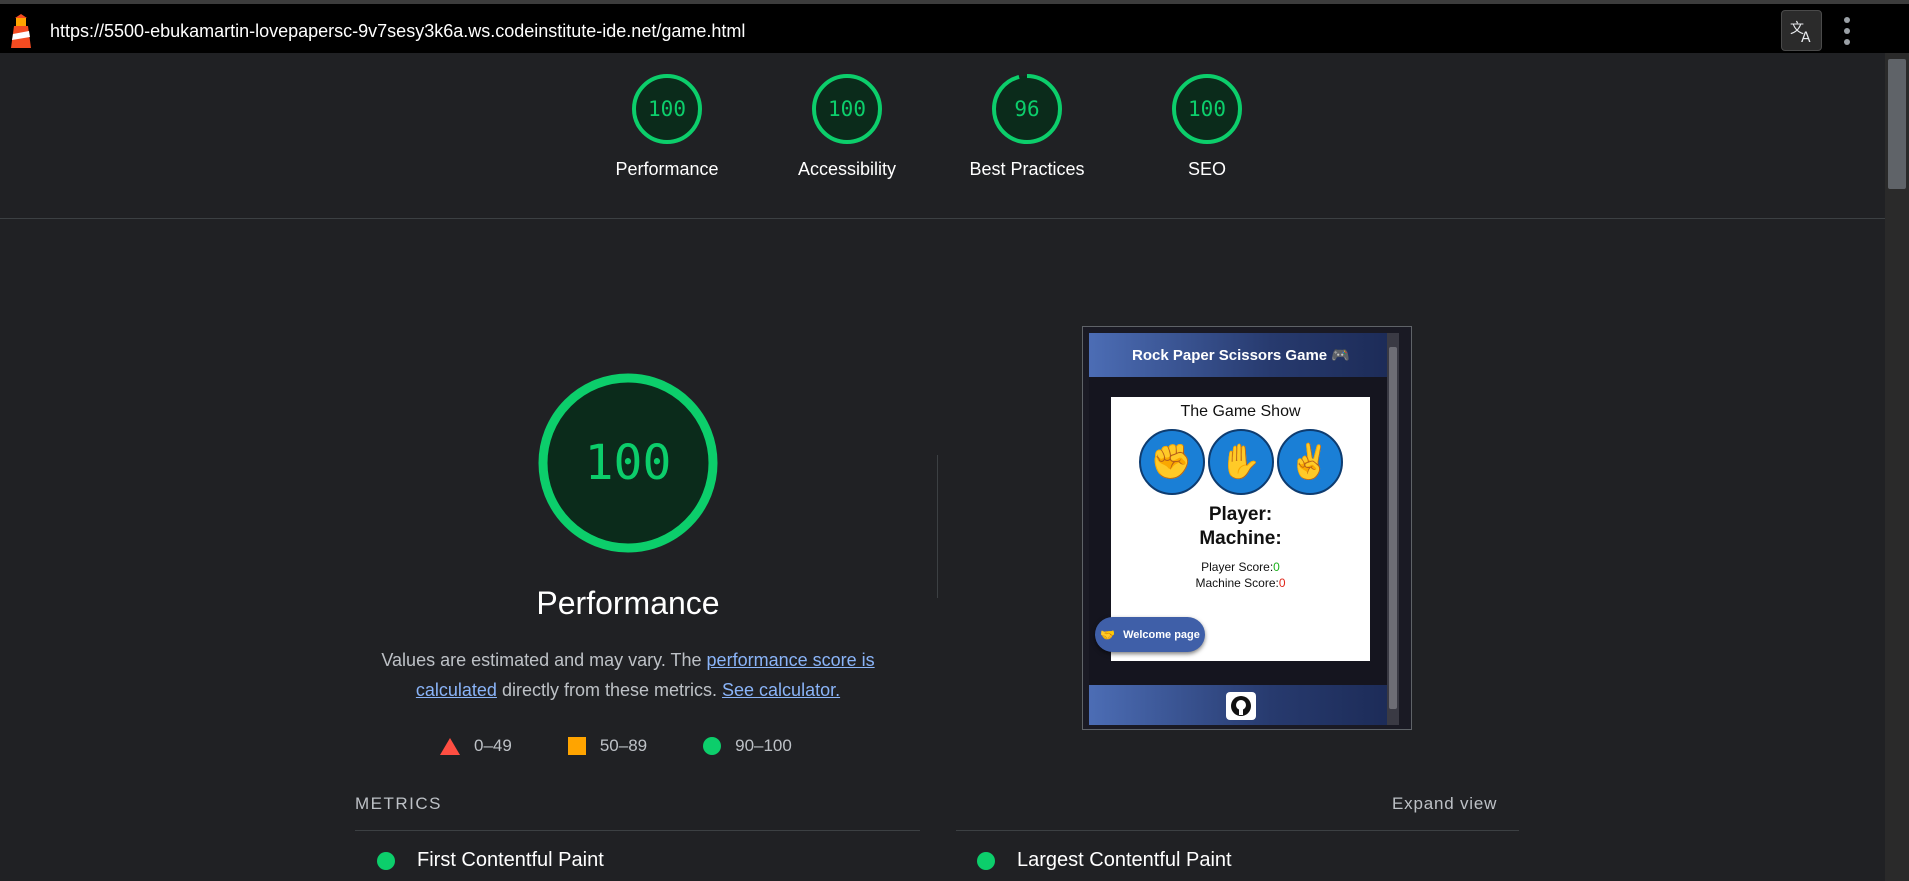 The image size is (1909, 881). I want to click on translate-button: 文 A, so click(1801, 30).